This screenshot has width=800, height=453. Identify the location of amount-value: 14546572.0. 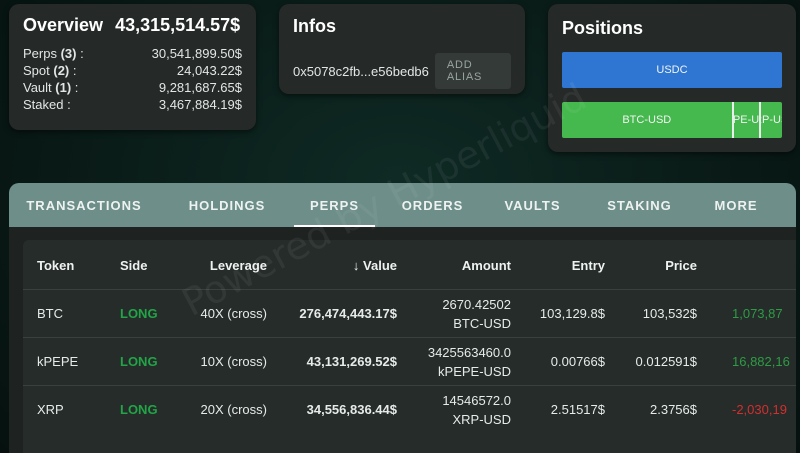
(476, 400).